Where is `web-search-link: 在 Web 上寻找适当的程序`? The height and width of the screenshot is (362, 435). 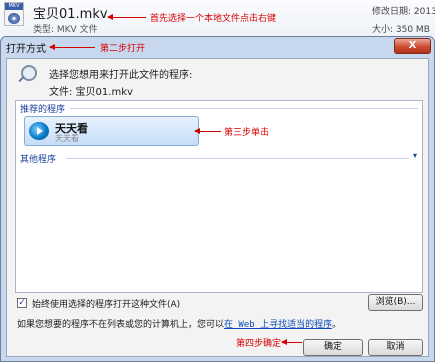 web-search-link: 在 Web 上寻找适当的程序 is located at coordinates (278, 325).